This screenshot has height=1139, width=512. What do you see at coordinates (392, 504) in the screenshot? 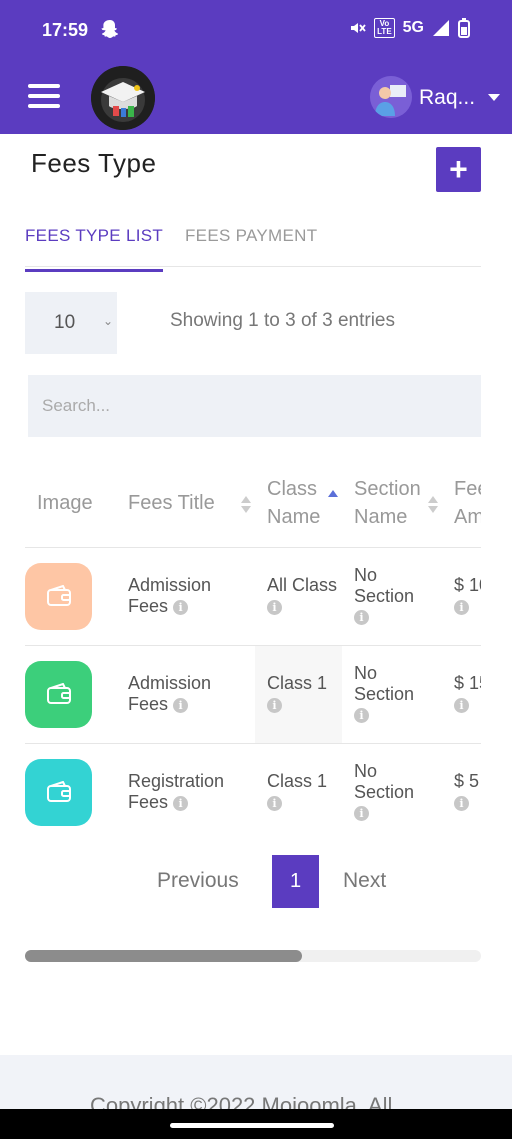
I see `column-header-section-name: Section Name` at bounding box center [392, 504].